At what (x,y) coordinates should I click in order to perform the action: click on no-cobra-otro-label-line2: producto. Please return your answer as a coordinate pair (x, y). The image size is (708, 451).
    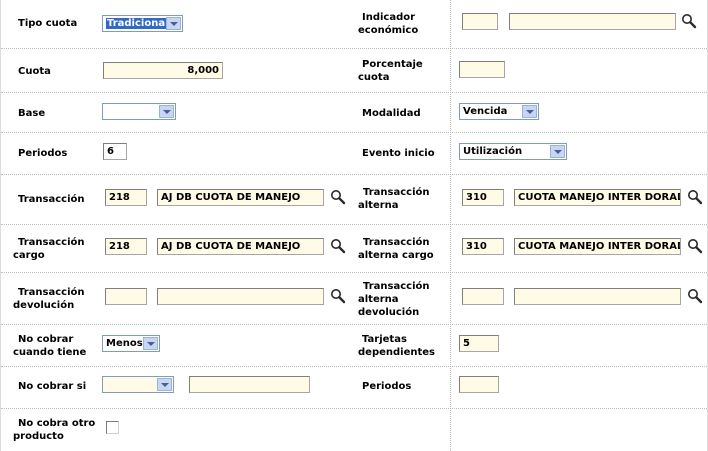
    Looking at the image, I should click on (38, 436).